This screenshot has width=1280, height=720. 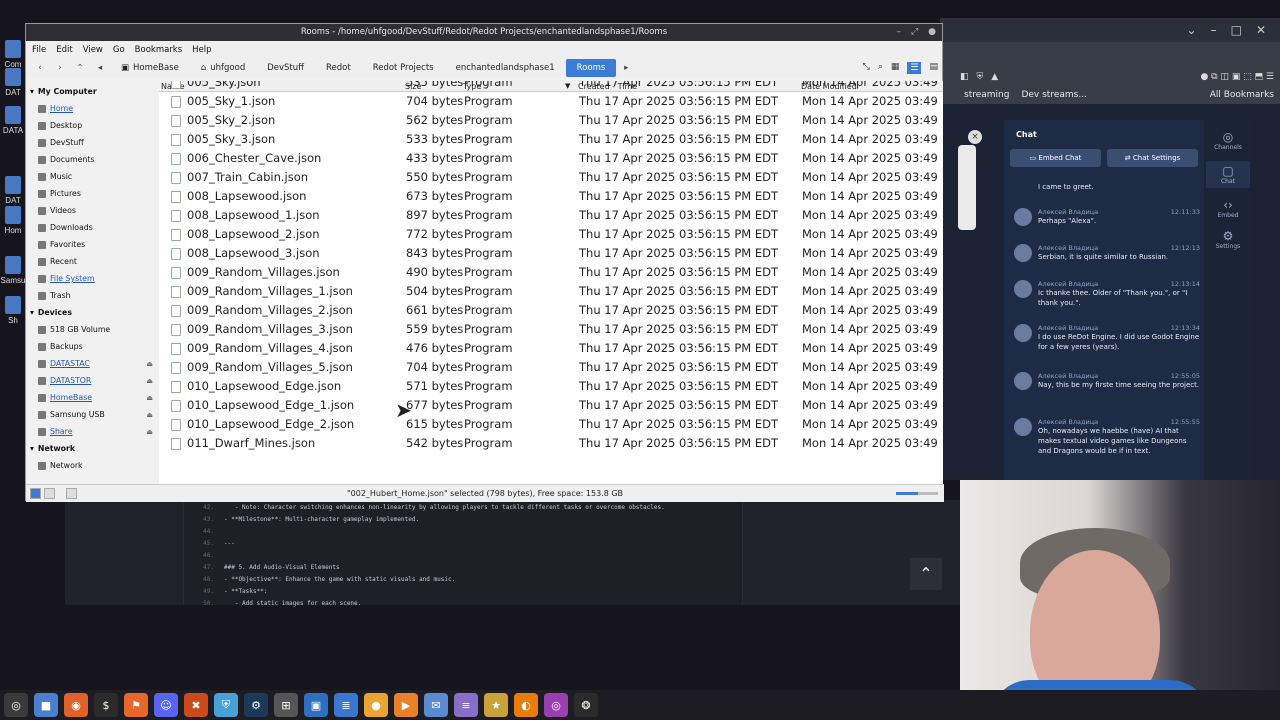 I want to click on desktop-icon: Samsu, so click(x=13, y=270).